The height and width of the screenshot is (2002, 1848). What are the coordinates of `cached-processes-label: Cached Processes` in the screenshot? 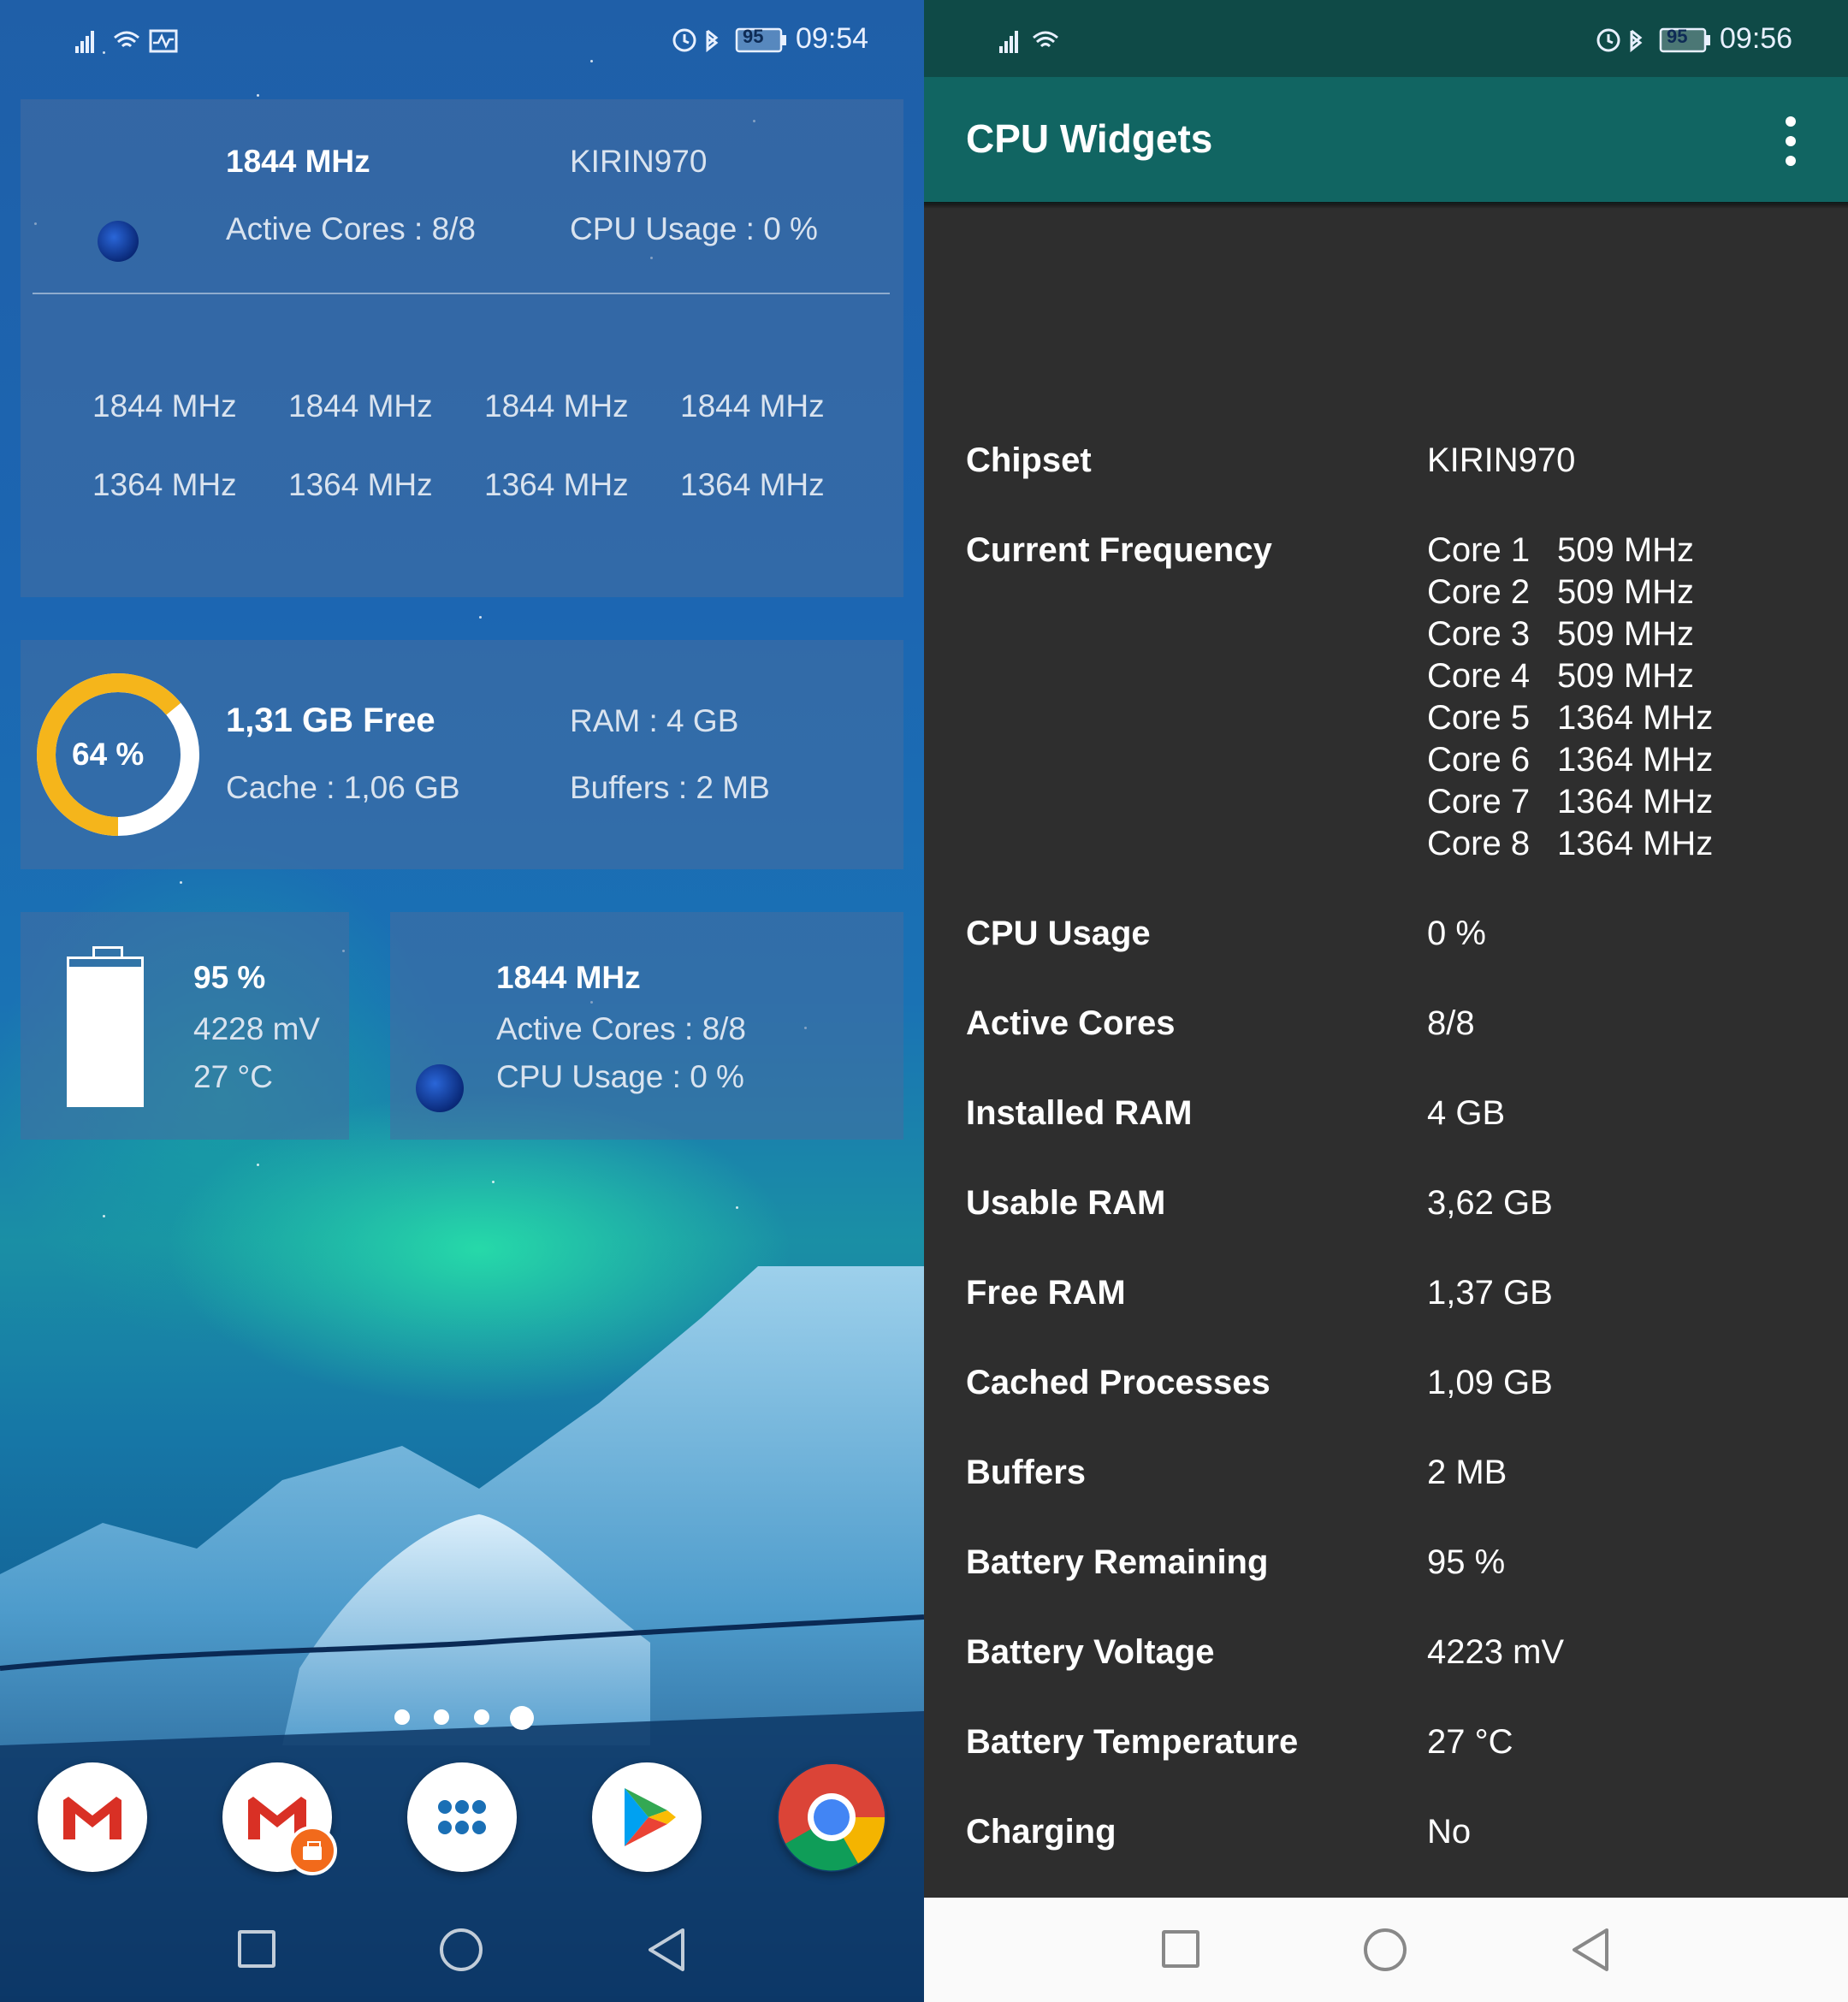 It's located at (1118, 1382).